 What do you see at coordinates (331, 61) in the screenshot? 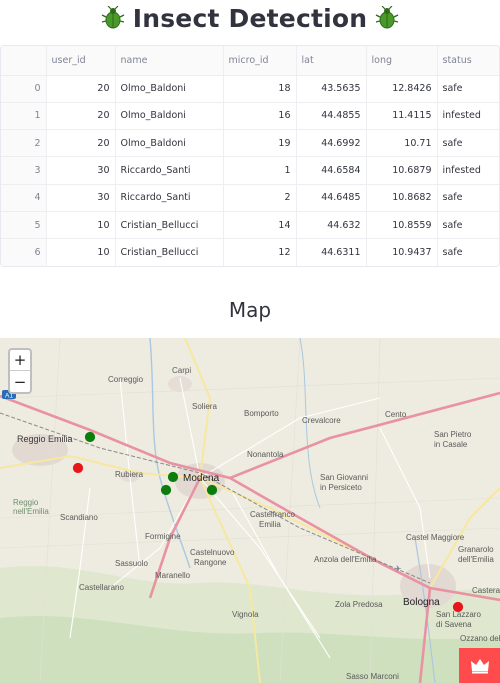
I see `column-header-lat: lat` at bounding box center [331, 61].